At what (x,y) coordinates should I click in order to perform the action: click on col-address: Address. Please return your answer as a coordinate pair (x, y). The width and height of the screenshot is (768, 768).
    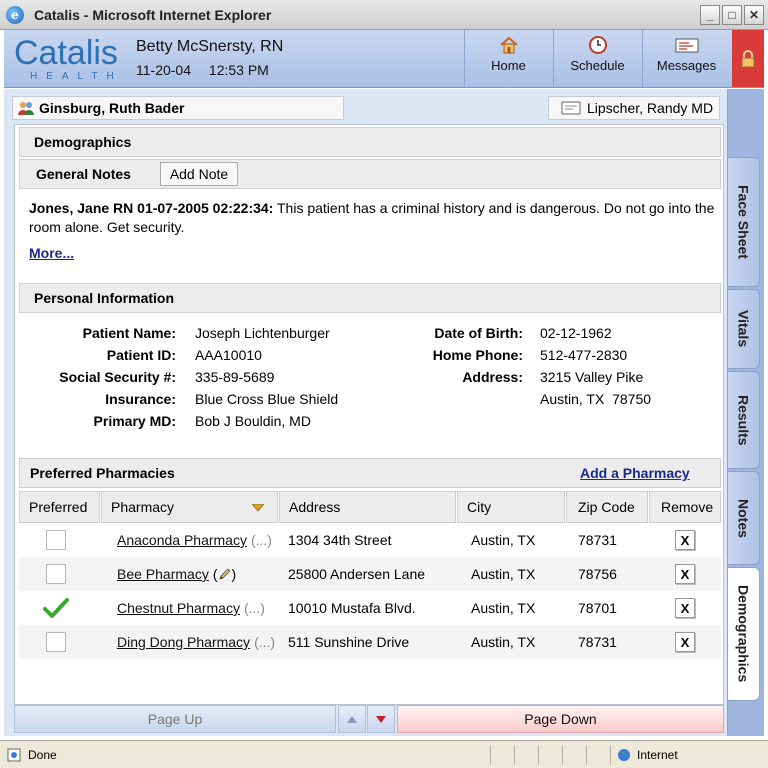
    Looking at the image, I should click on (367, 507).